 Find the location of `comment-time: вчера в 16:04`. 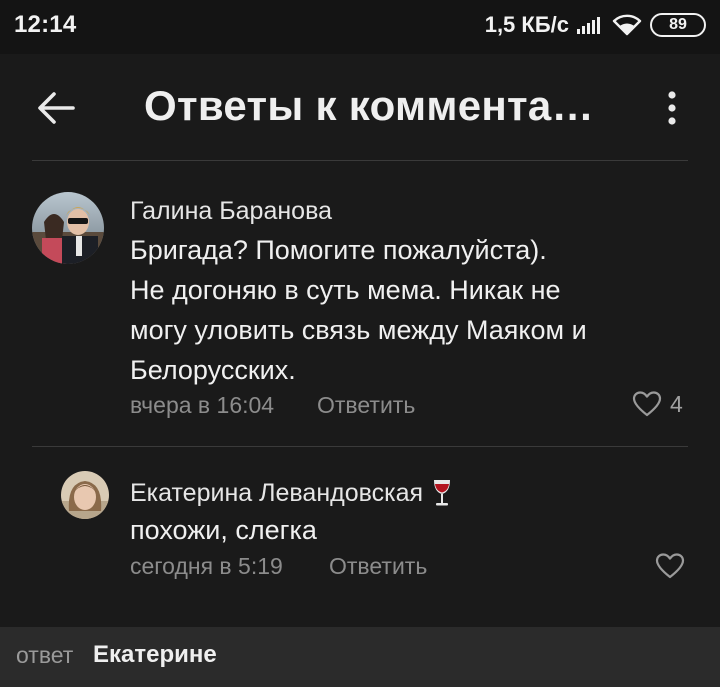

comment-time: вчера в 16:04 is located at coordinates (202, 405).